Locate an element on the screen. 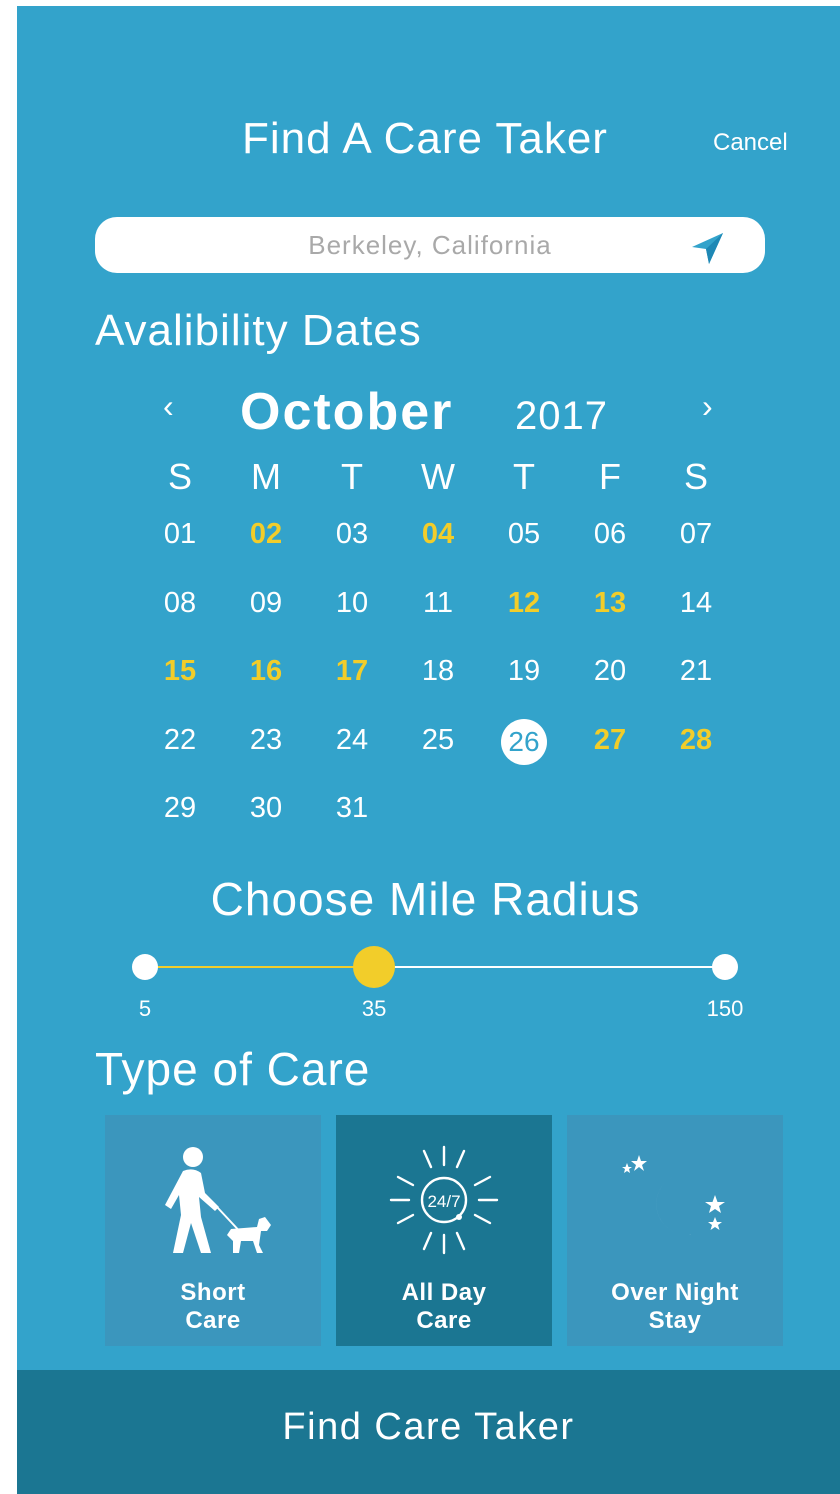  calendar-day: 04 is located at coordinates (438, 534).